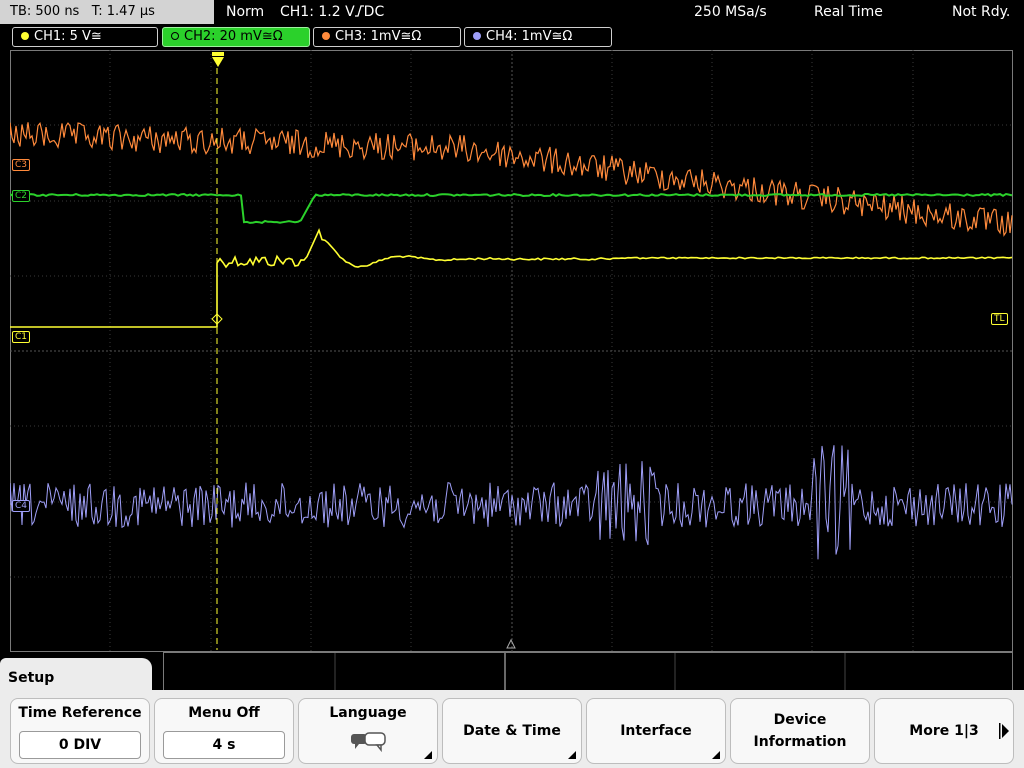  Describe the element at coordinates (477, 36) in the screenshot. I see `ch4-color-dot` at that location.